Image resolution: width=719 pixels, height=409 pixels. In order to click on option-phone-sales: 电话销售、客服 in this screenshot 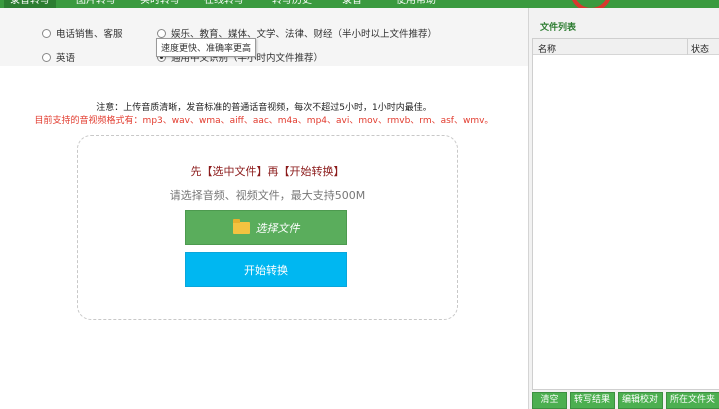, I will do `click(82, 33)`.